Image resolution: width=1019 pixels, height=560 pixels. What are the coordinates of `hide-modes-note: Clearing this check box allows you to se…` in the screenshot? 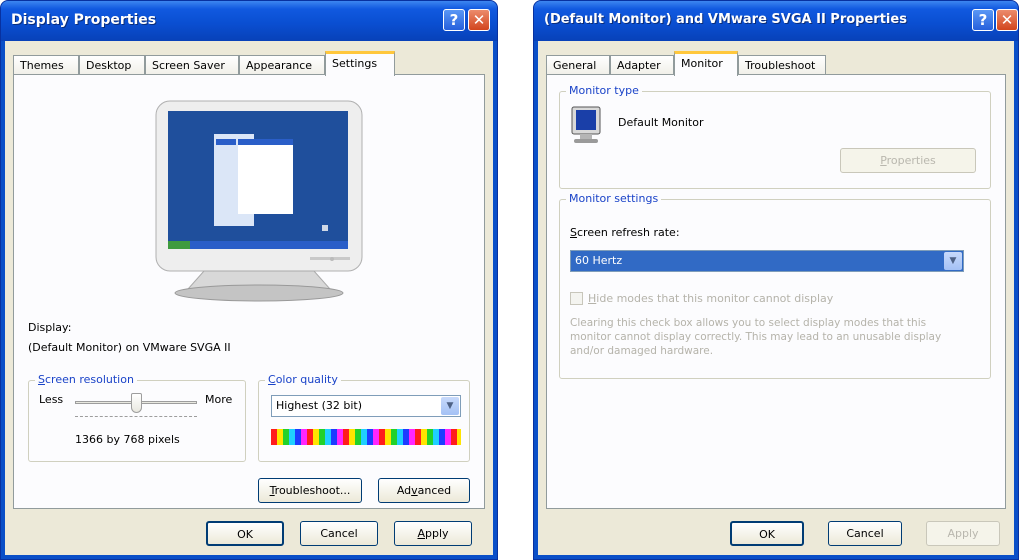 It's located at (756, 337).